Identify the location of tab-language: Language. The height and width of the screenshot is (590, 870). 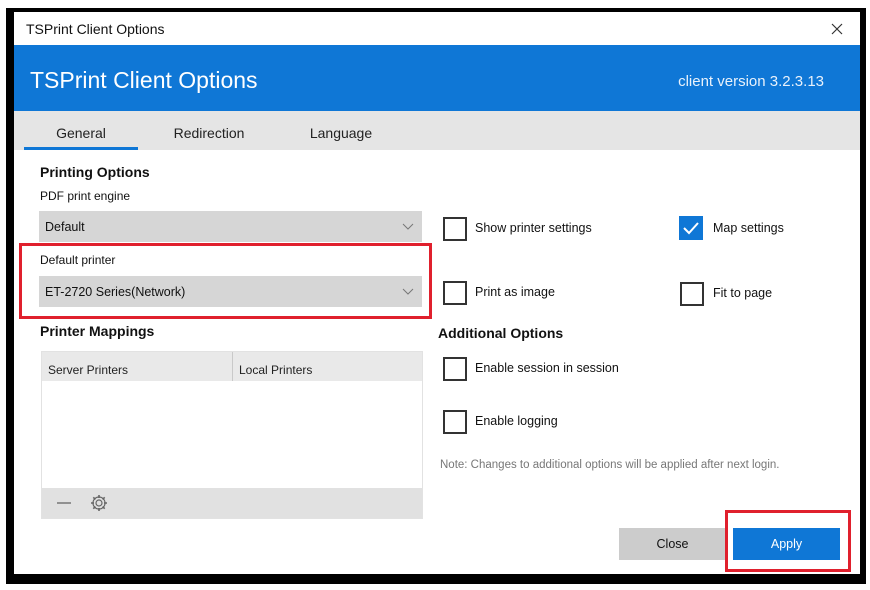
(341, 130).